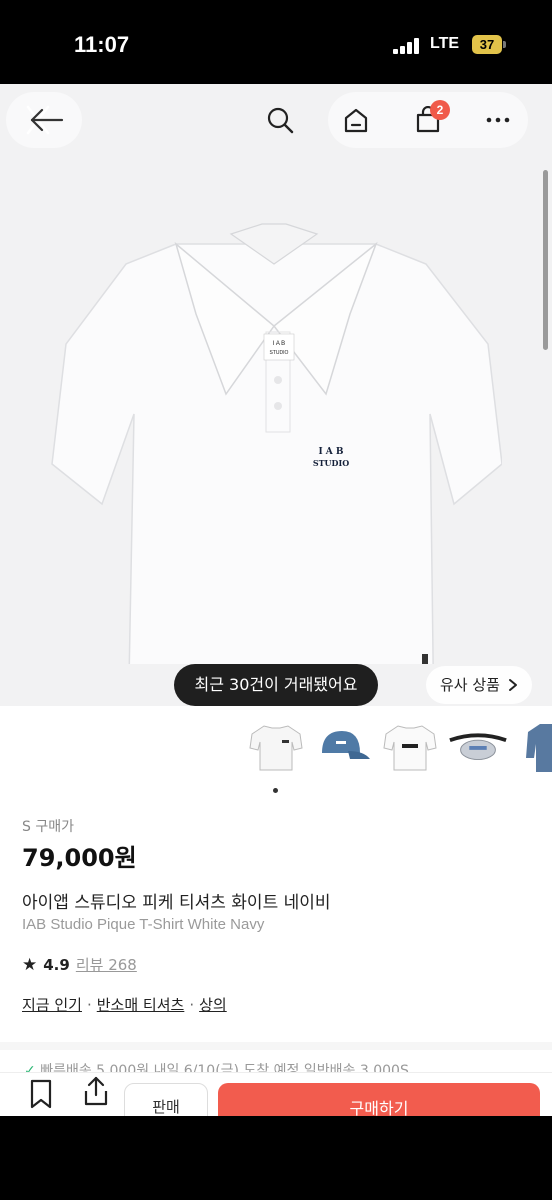  I want to click on bookmark-button, so click(41, 1096).